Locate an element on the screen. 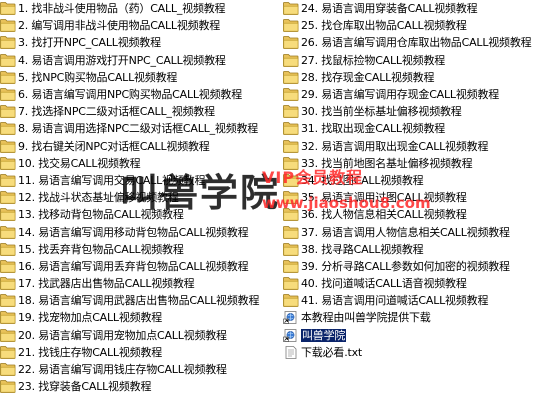 The width and height of the screenshot is (553, 395). file-list-item: 8. 易语言调用选择NPC二级对话框CALL_视频教程 is located at coordinates (141, 128).